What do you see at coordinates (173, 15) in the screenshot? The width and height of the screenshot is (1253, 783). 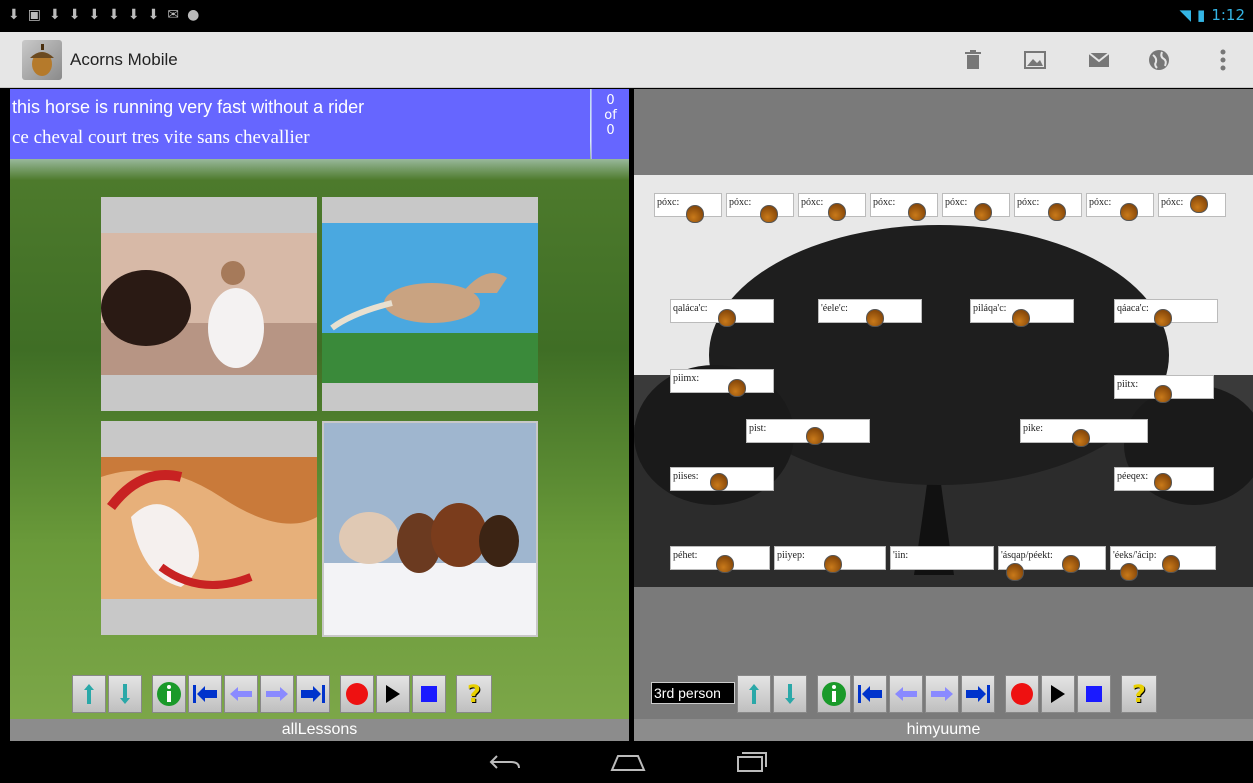 I see `gmail-icon: ✉` at bounding box center [173, 15].